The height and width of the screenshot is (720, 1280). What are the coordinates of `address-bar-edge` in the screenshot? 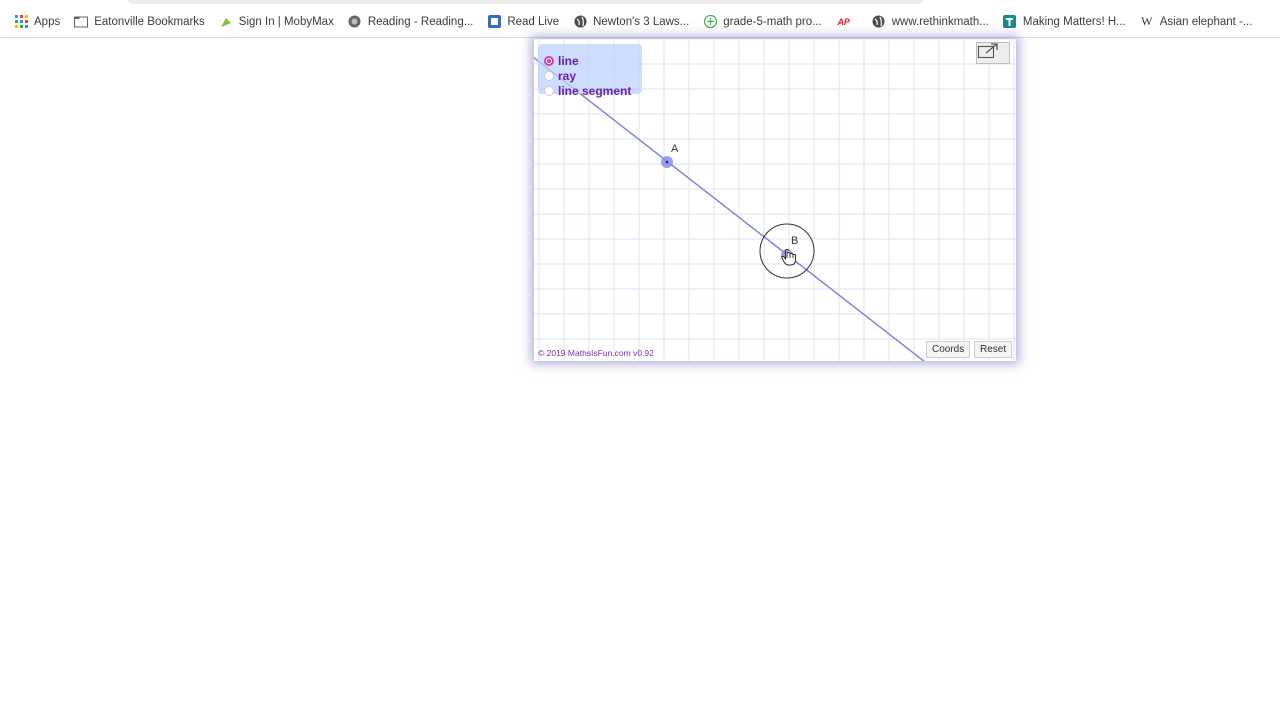 It's located at (525, 2).